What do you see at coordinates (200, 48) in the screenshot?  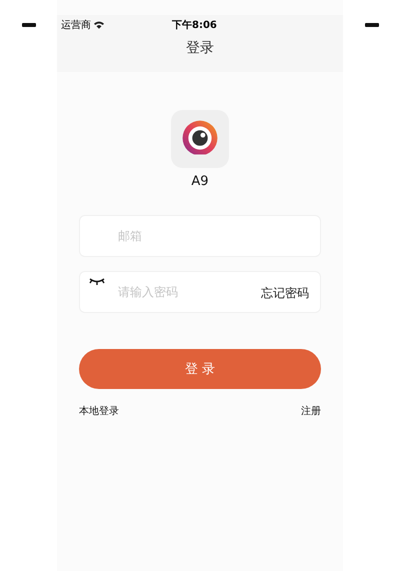 I see `nav-title: 登录` at bounding box center [200, 48].